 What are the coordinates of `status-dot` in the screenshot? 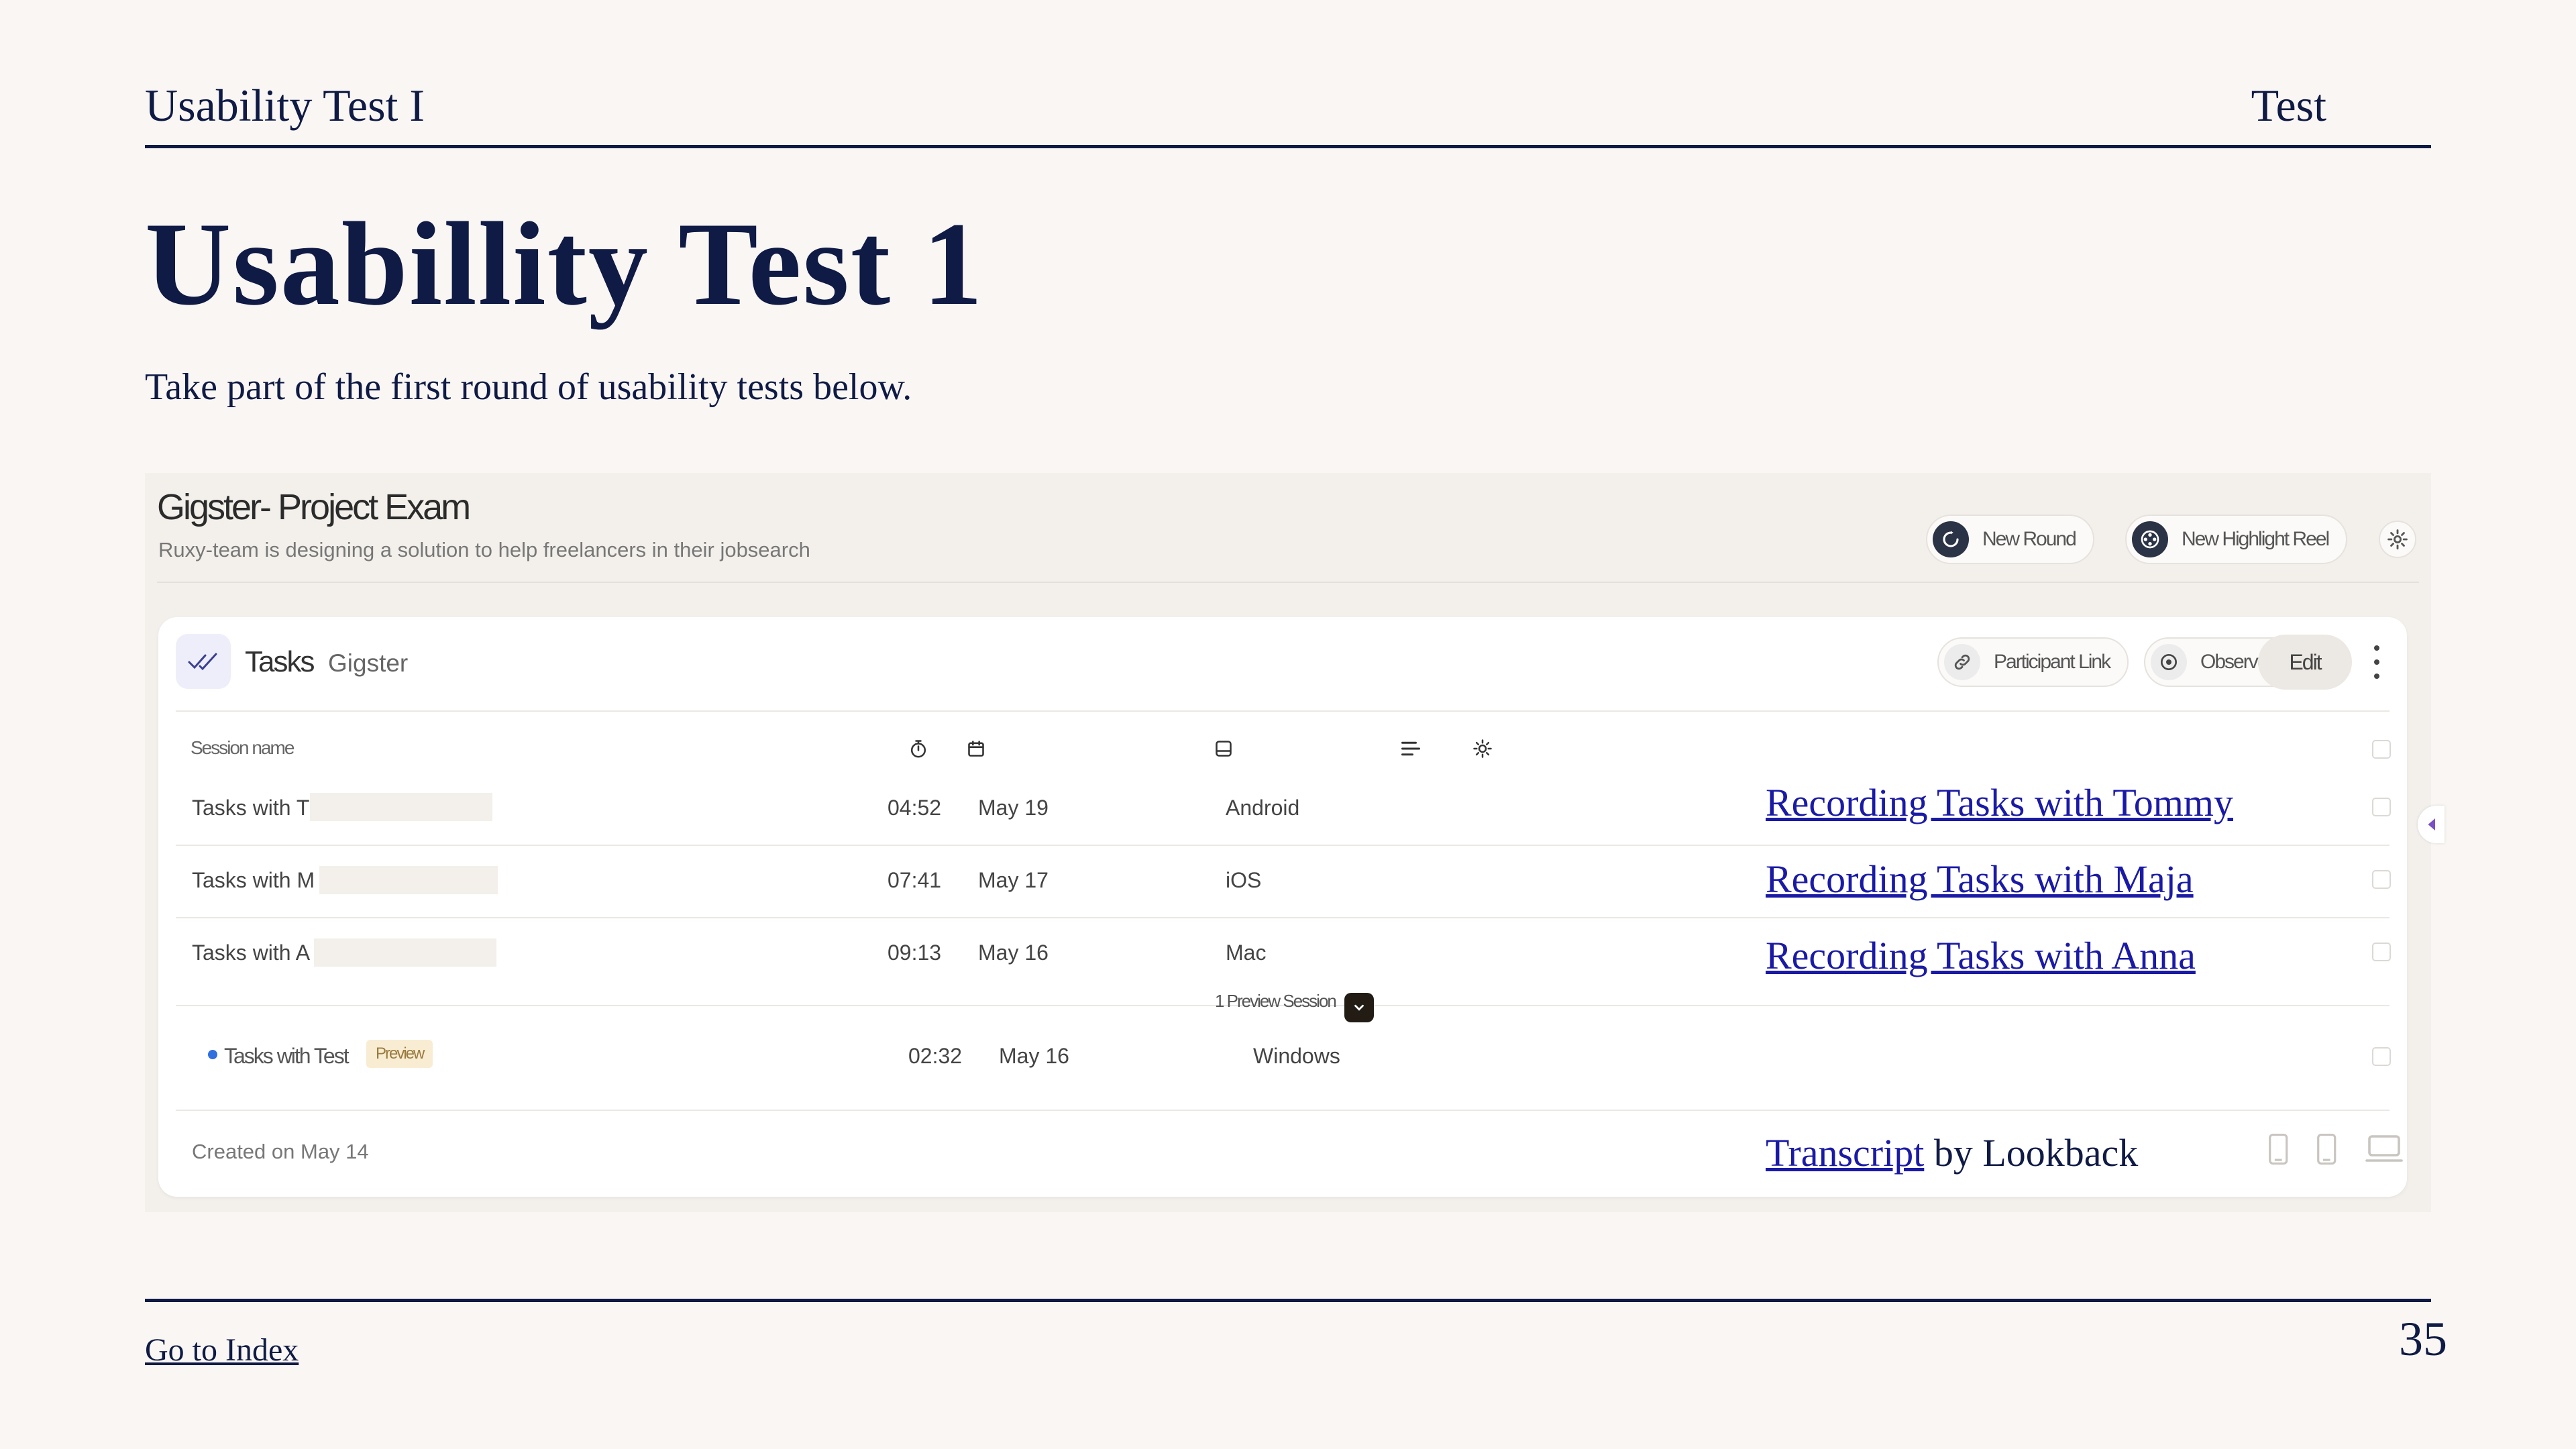 It's located at (212, 1054).